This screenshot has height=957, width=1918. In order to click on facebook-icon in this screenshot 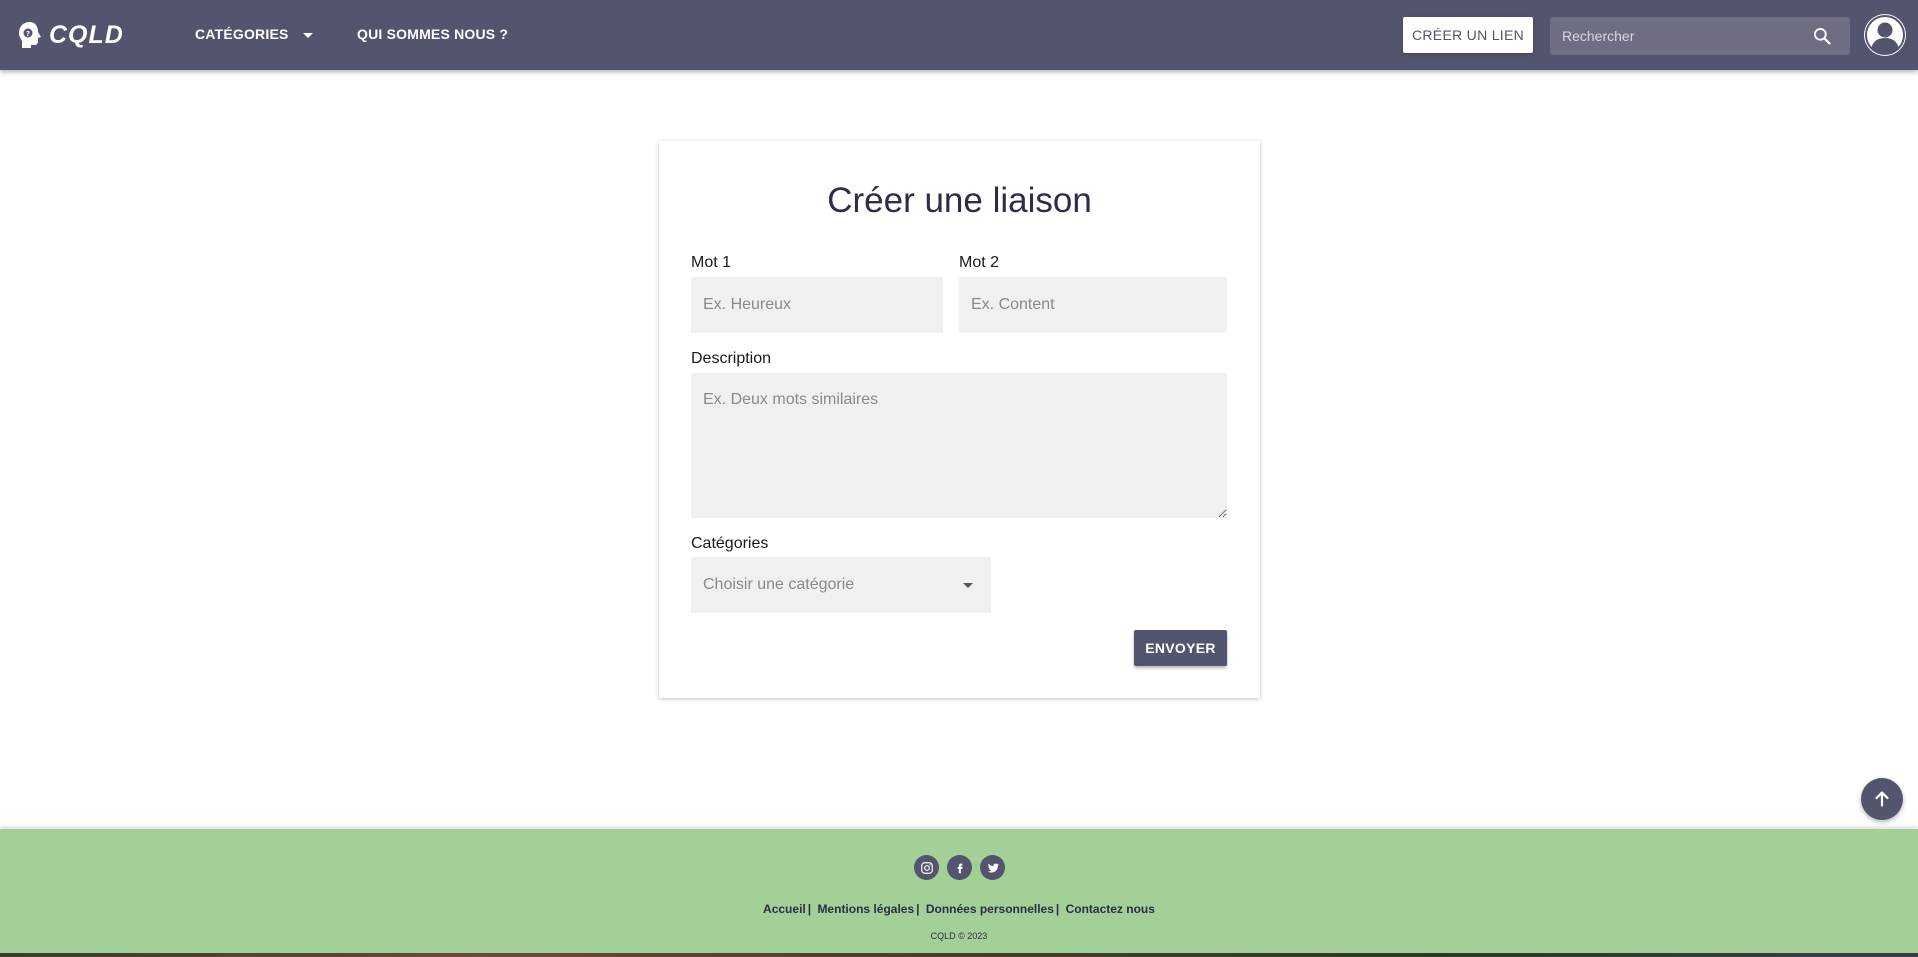, I will do `click(960, 868)`.